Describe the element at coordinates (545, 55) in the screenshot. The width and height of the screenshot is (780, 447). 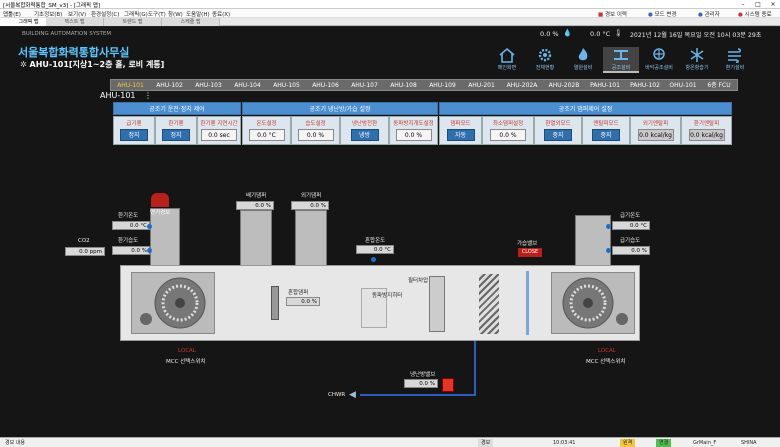
I see `gear-icon` at that location.